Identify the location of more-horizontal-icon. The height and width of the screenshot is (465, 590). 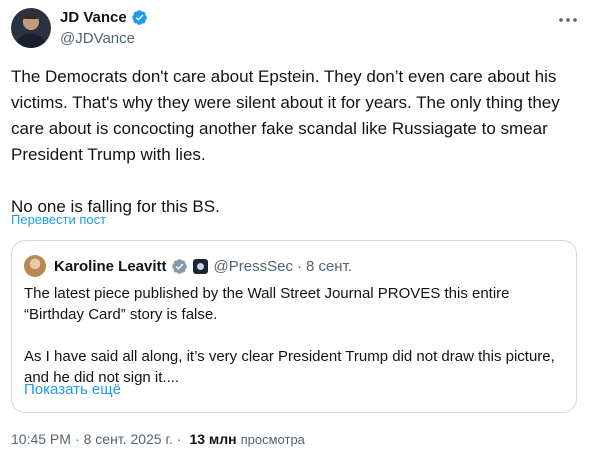
(568, 20).